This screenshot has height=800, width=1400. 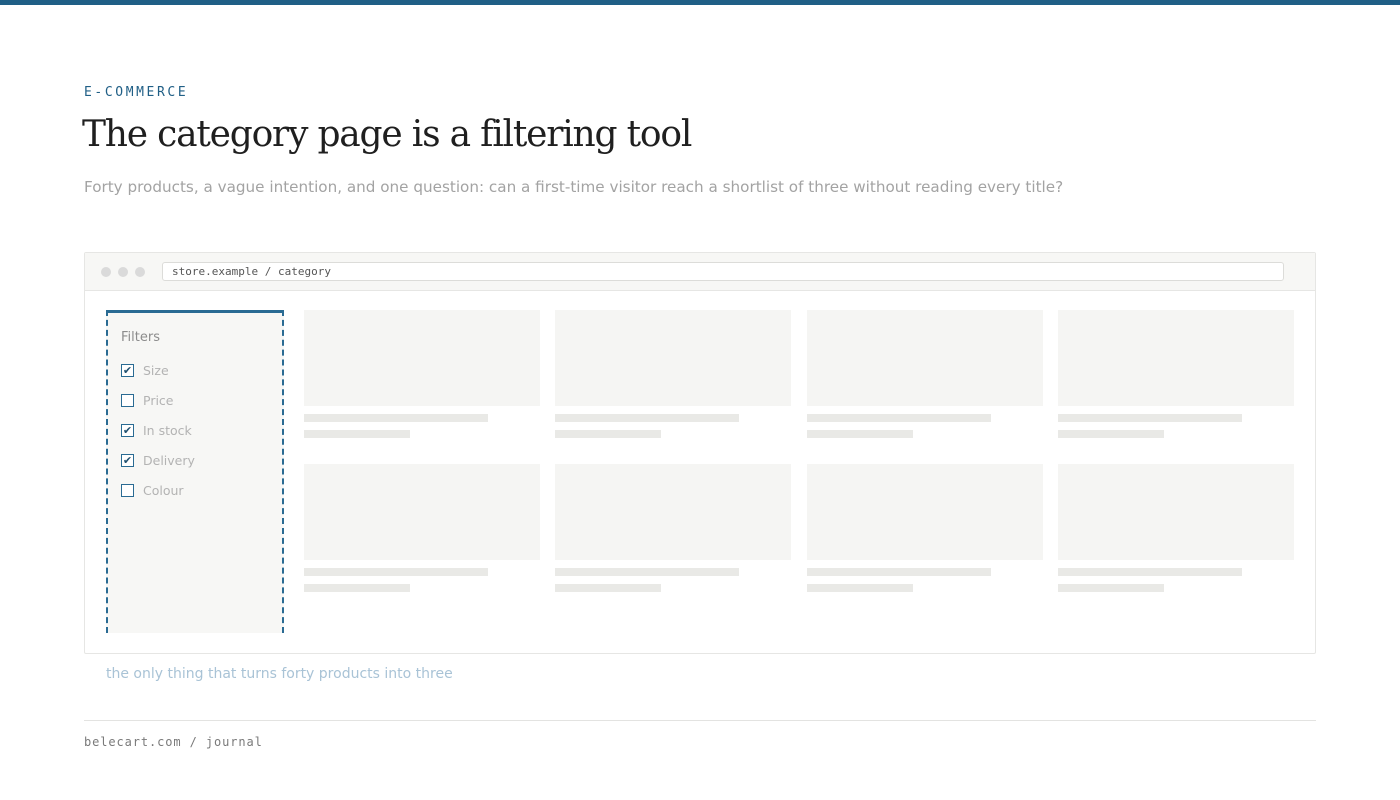 I want to click on filter-label: In stock, so click(x=167, y=430).